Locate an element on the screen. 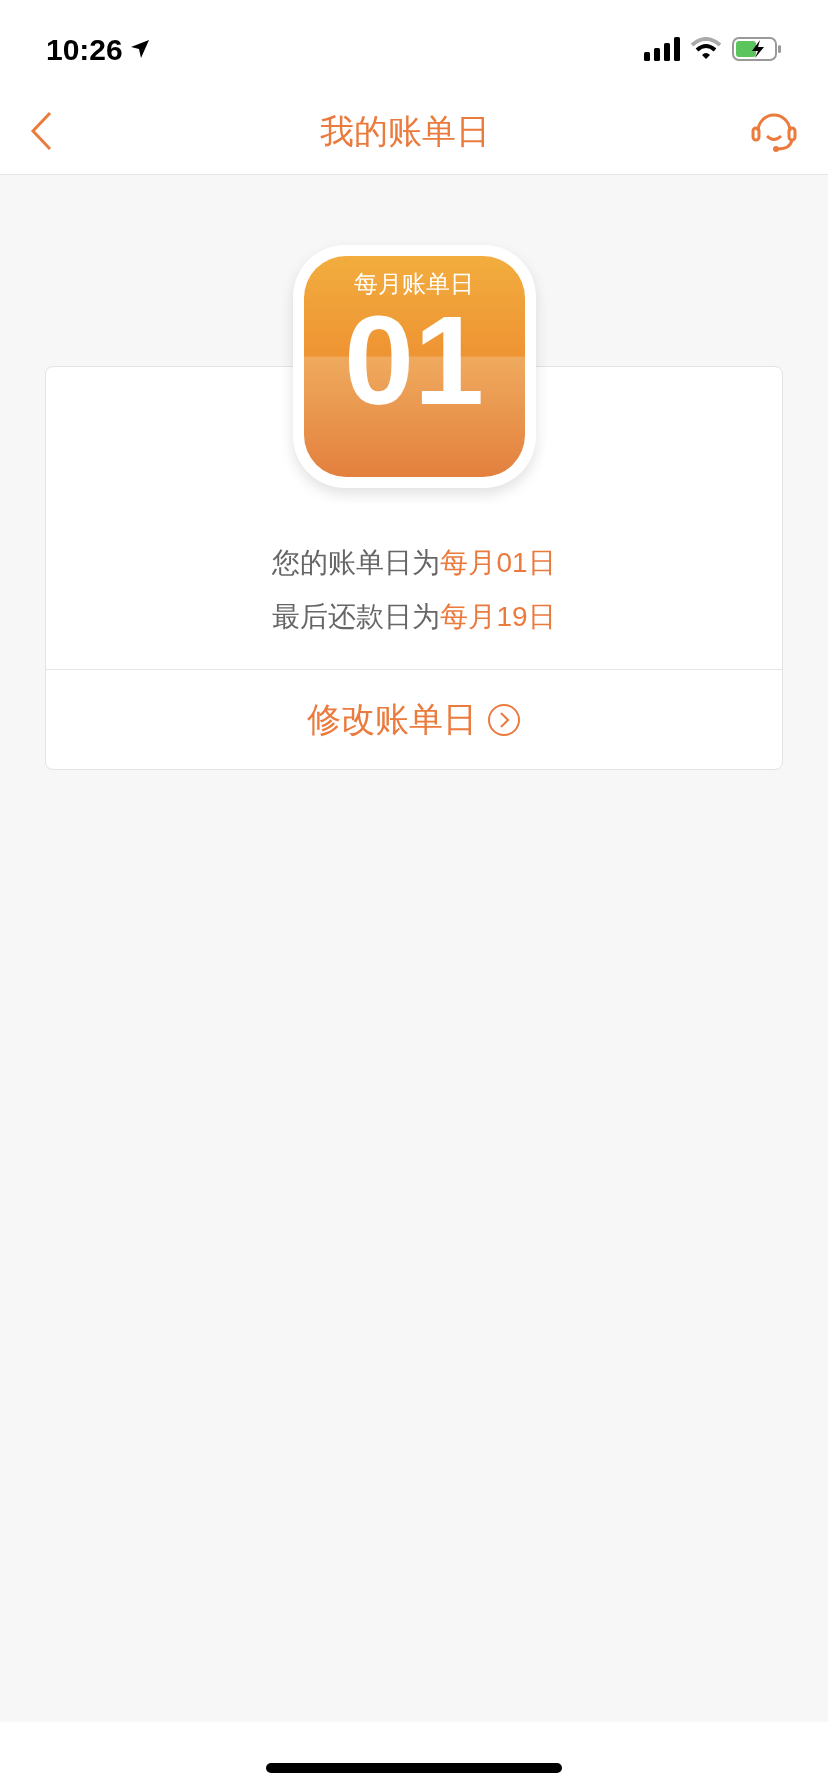 Image resolution: width=828 pixels, height=1792 pixels. calendar-caption: 每月账单日 is located at coordinates (414, 284).